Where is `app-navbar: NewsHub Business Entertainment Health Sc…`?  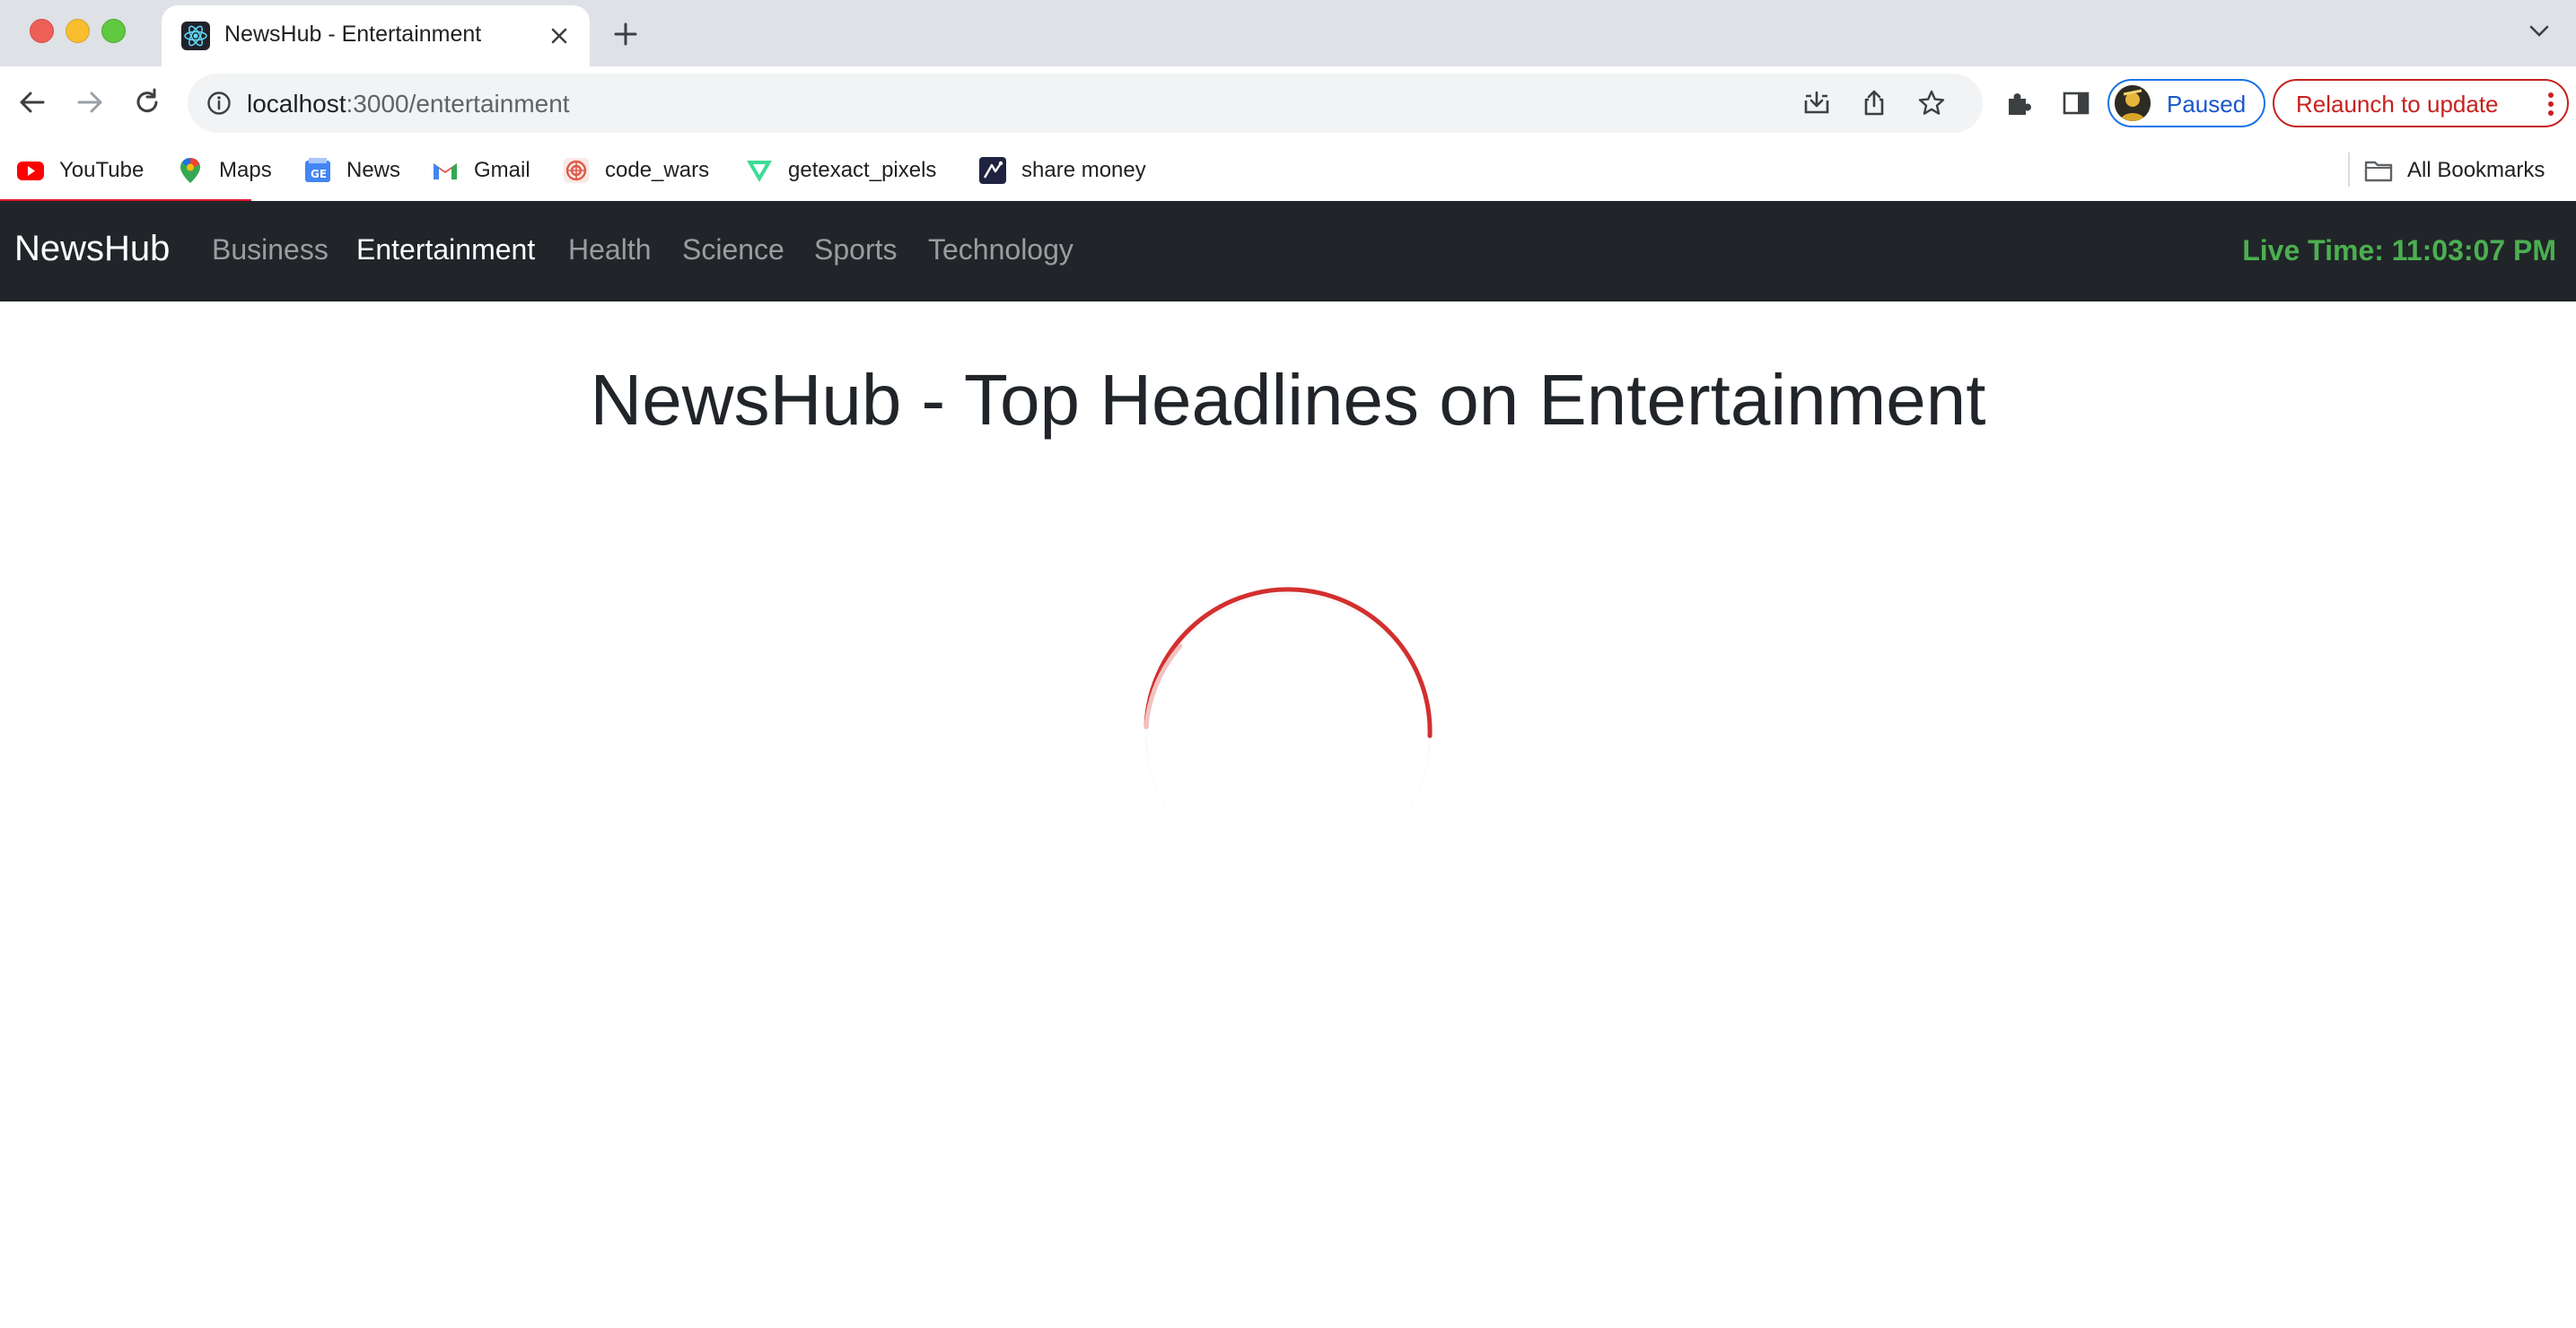
app-navbar: NewsHub Business Entertainment Health Sc… is located at coordinates (1288, 251).